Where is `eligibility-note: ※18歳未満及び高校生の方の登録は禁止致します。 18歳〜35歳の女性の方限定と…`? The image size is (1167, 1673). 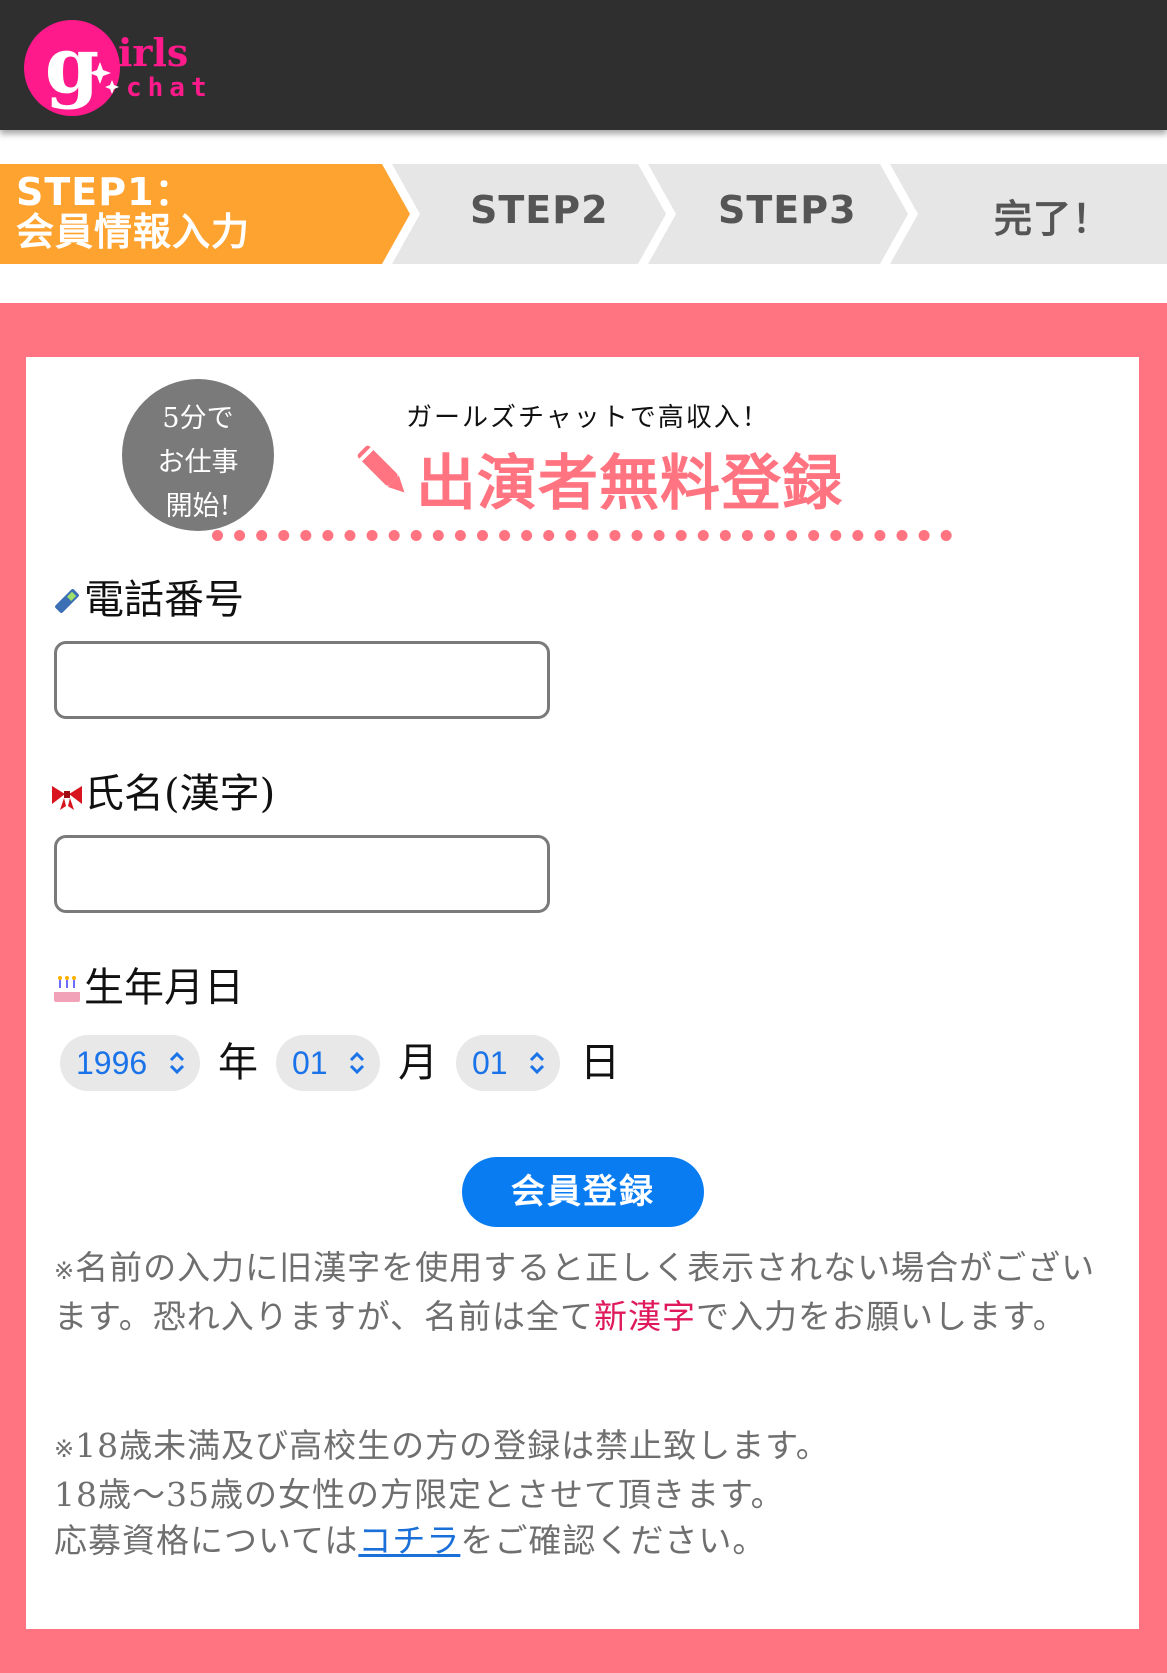 eligibility-note: ※18歳未満及び高校生の方の登録は禁止致します。 18歳〜35歳の女性の方限定と… is located at coordinates (584, 1493).